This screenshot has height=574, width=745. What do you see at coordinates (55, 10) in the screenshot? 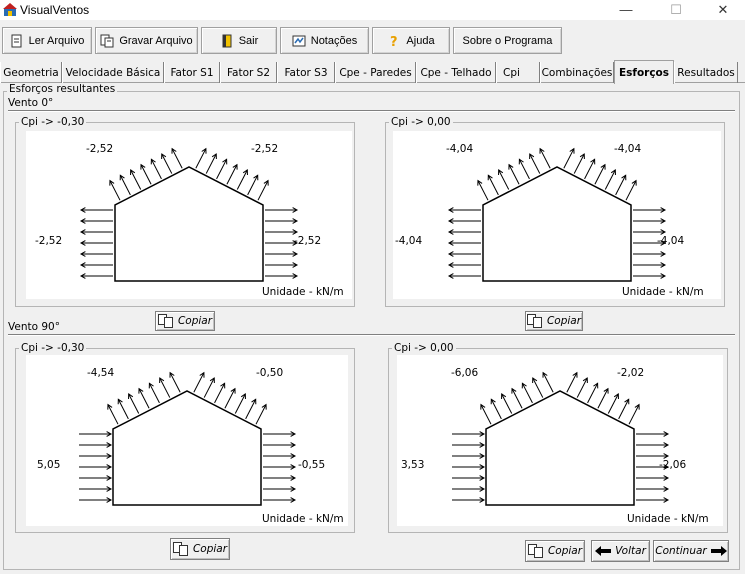
I see `window-title: VisualVentos` at bounding box center [55, 10].